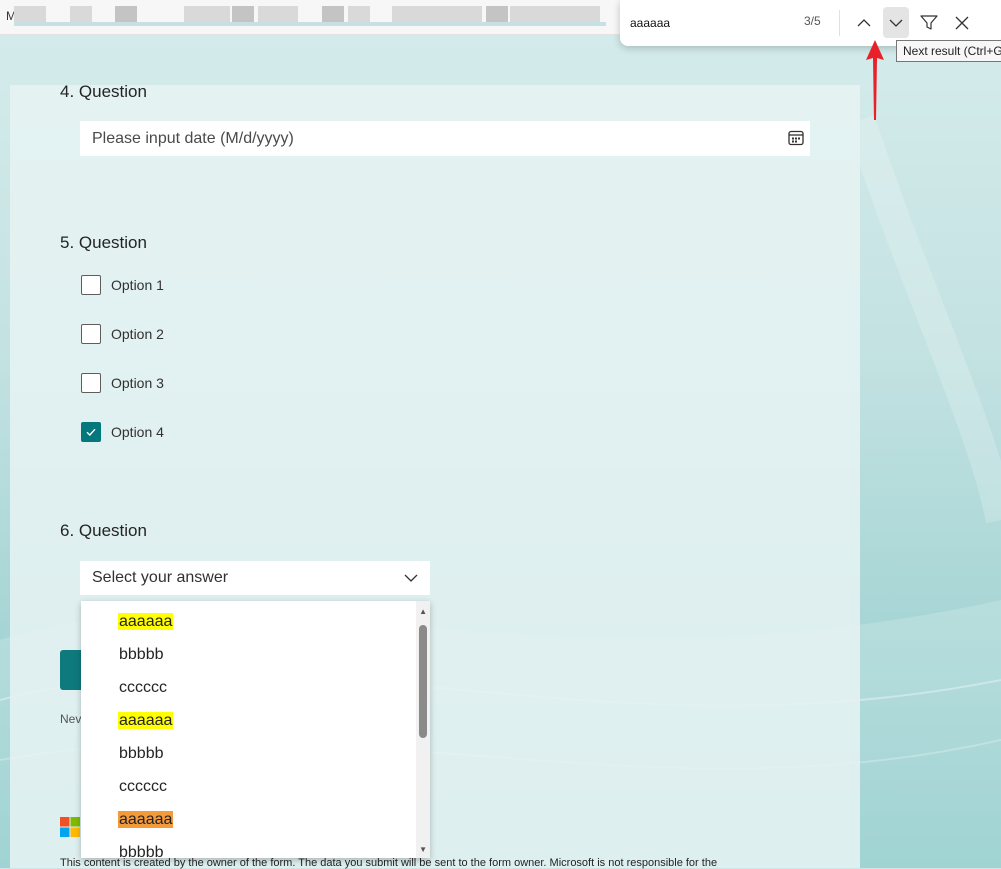 The height and width of the screenshot is (869, 1001). What do you see at coordinates (796, 138) in the screenshot?
I see `calendar-icon` at bounding box center [796, 138].